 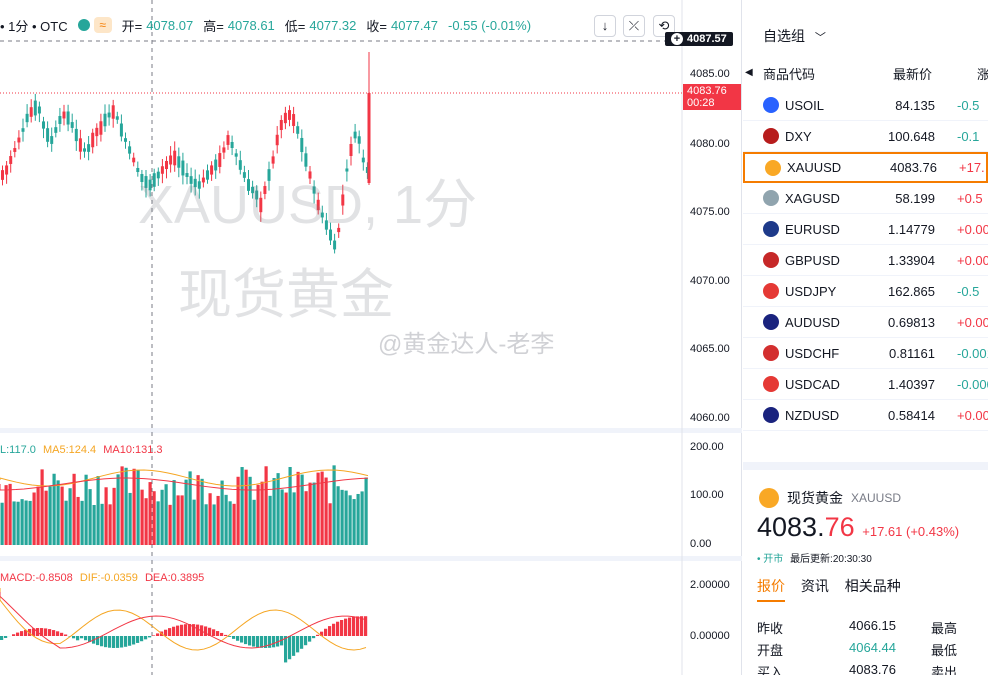 What do you see at coordinates (108, 578) in the screenshot?
I see `dif-value: DIF:-0.0359` at bounding box center [108, 578].